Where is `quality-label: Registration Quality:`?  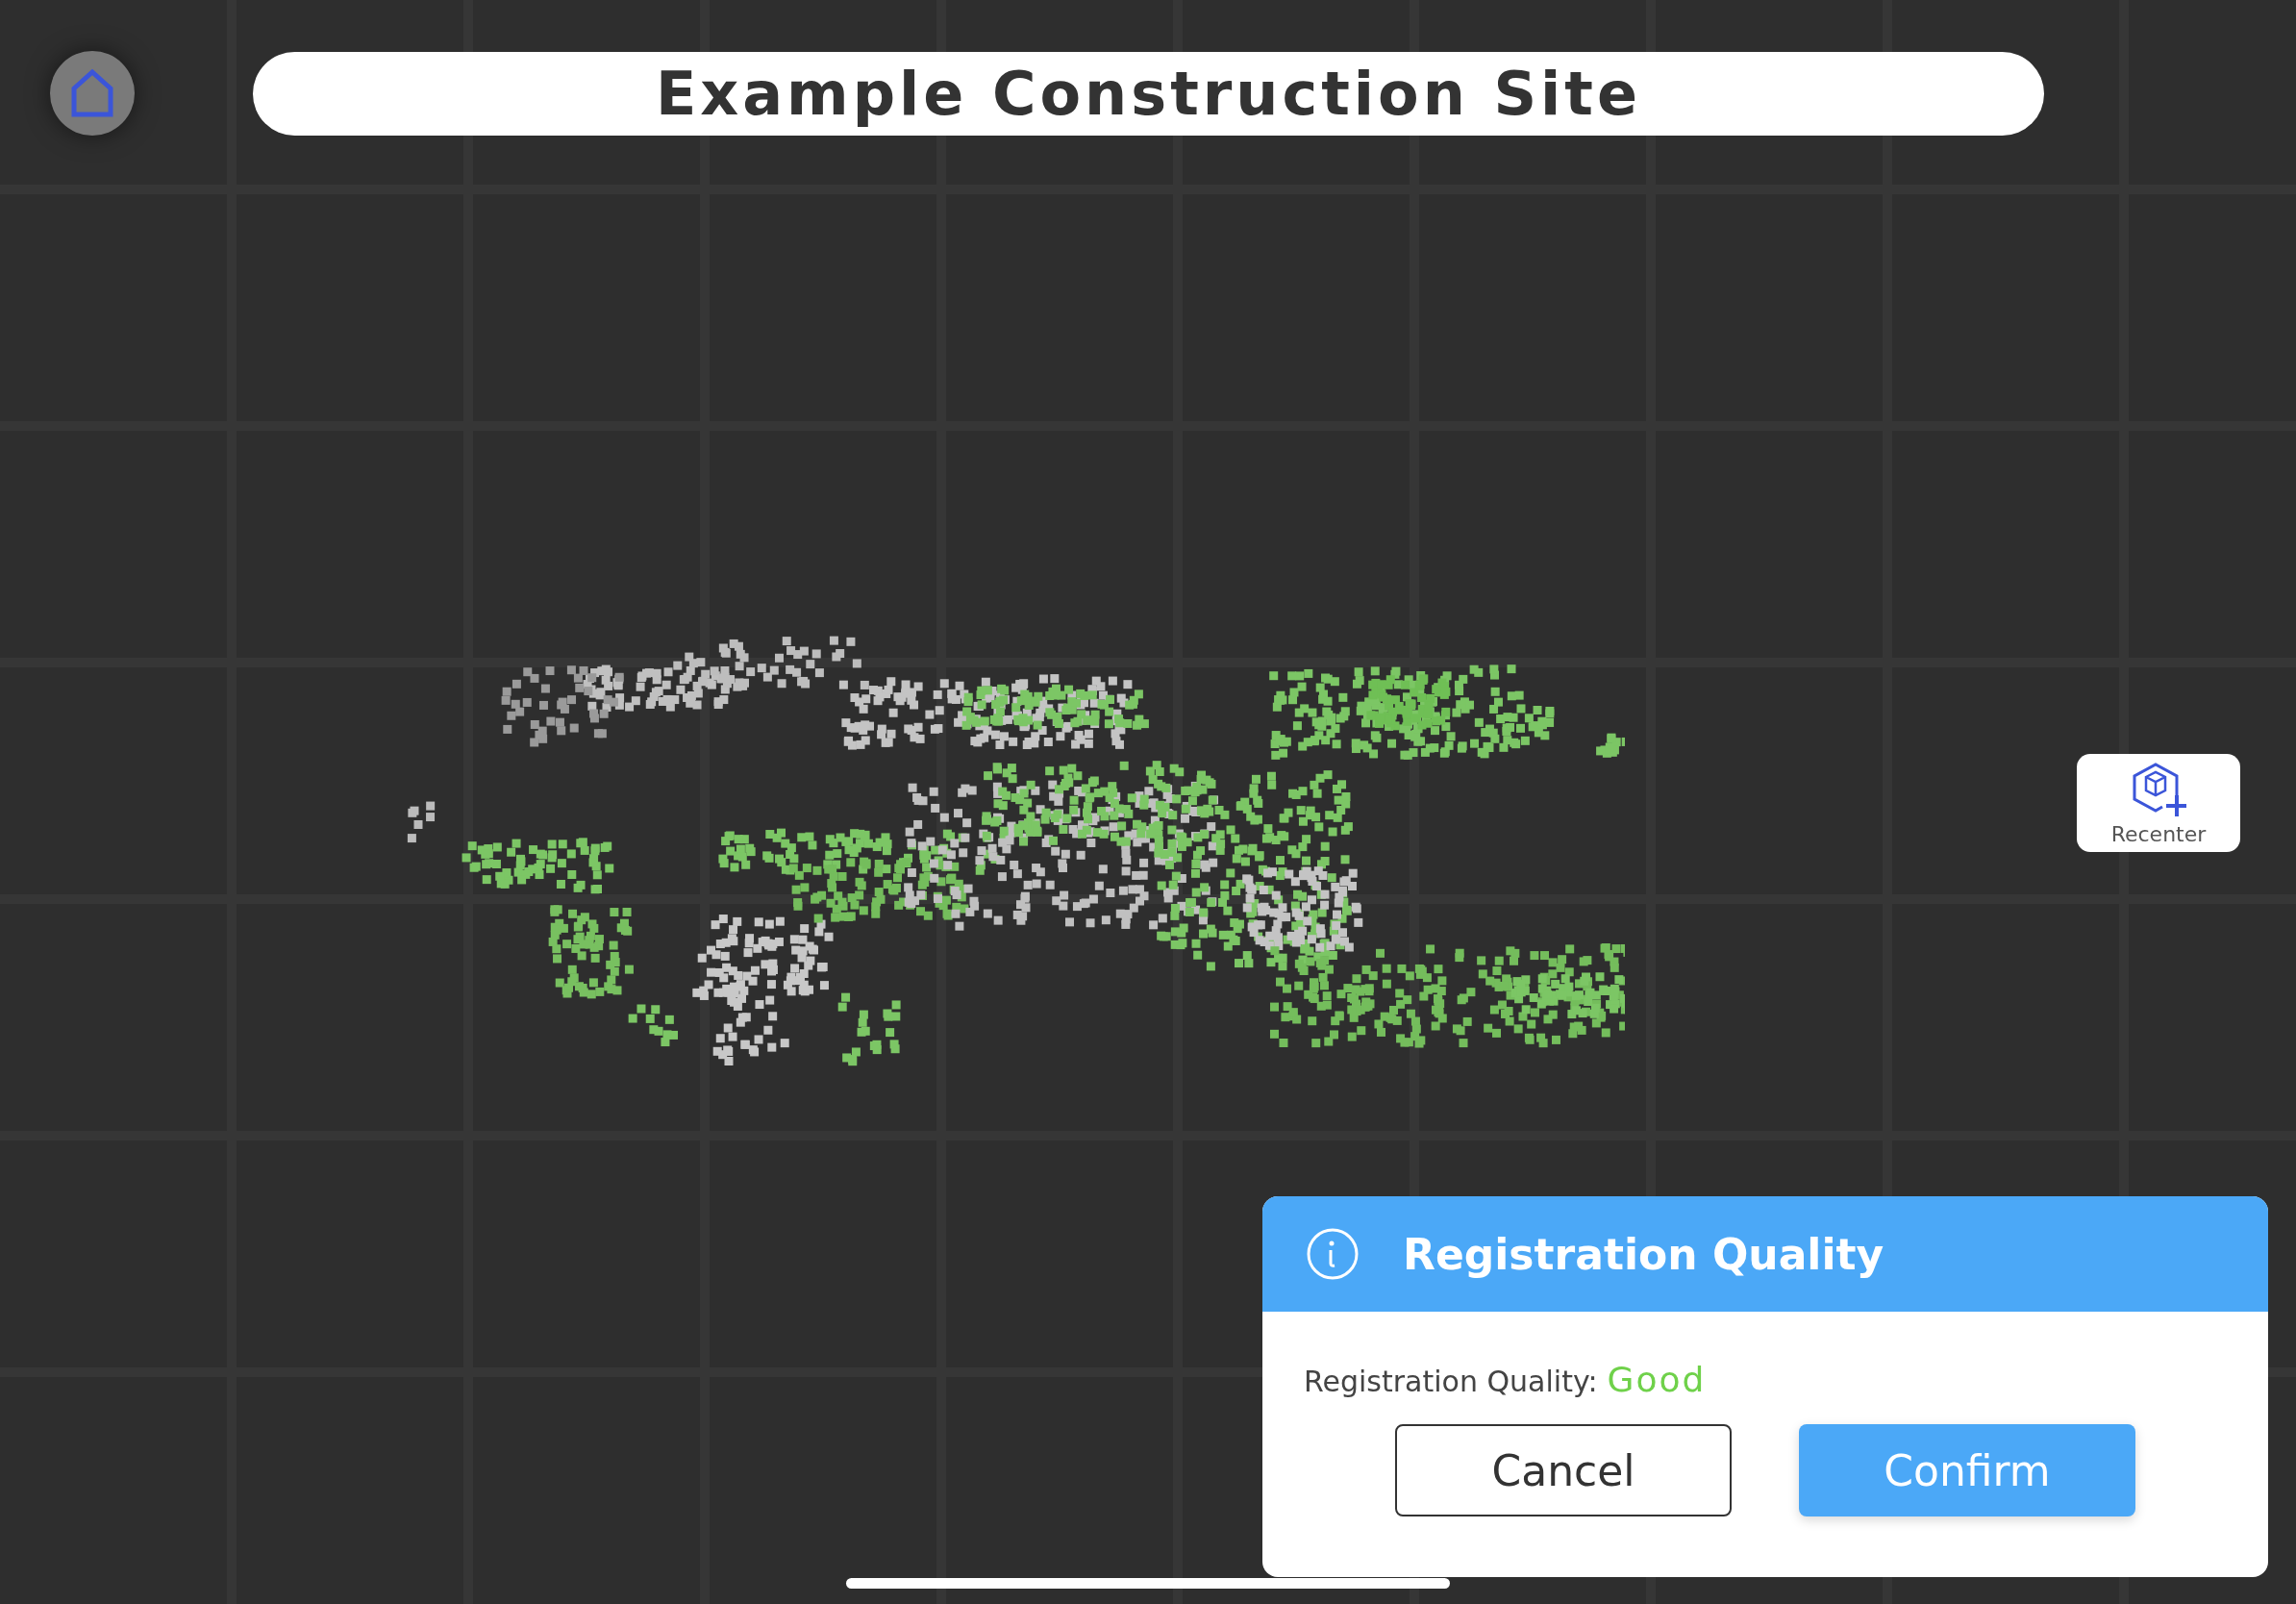
quality-label: Registration Quality: is located at coordinates (1451, 1381).